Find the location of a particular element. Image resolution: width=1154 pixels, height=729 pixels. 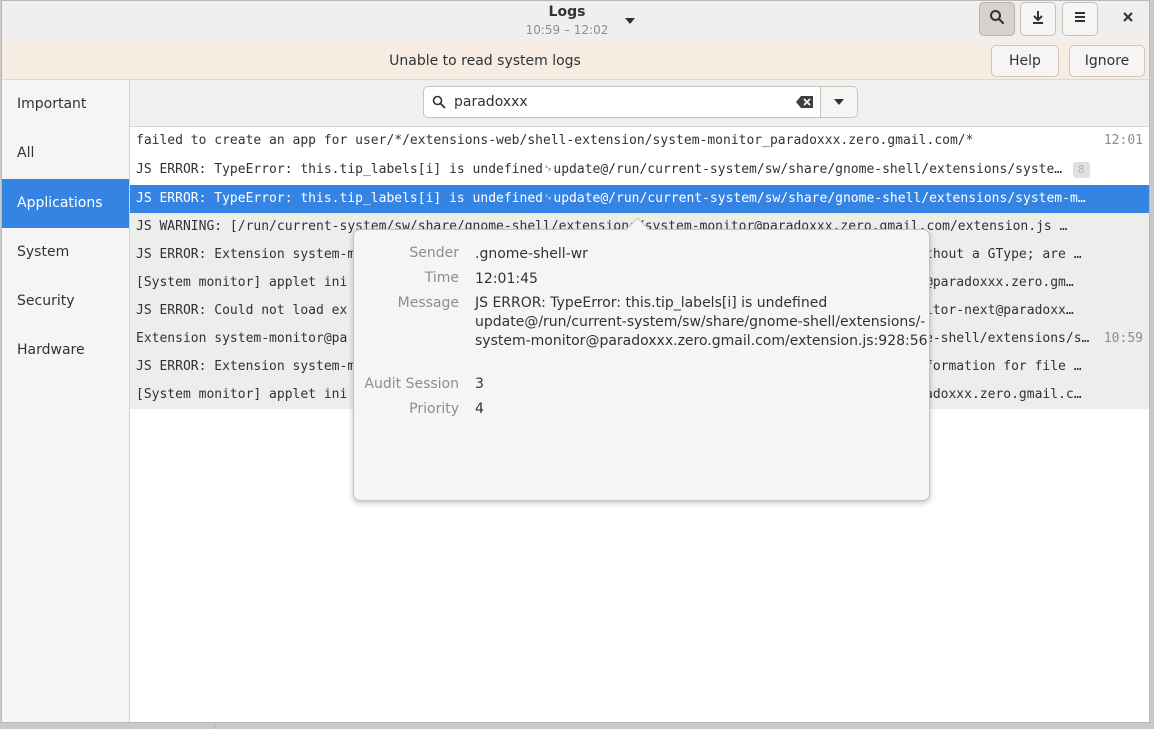

log-time: 10:59 is located at coordinates (1123, 338).